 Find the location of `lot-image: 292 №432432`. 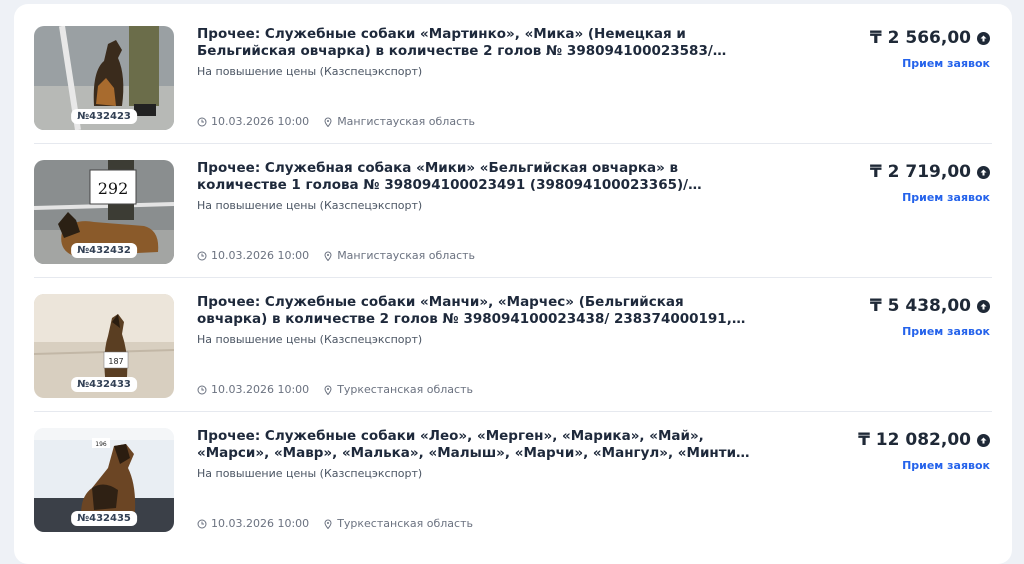

lot-image: 292 №432432 is located at coordinates (104, 212).